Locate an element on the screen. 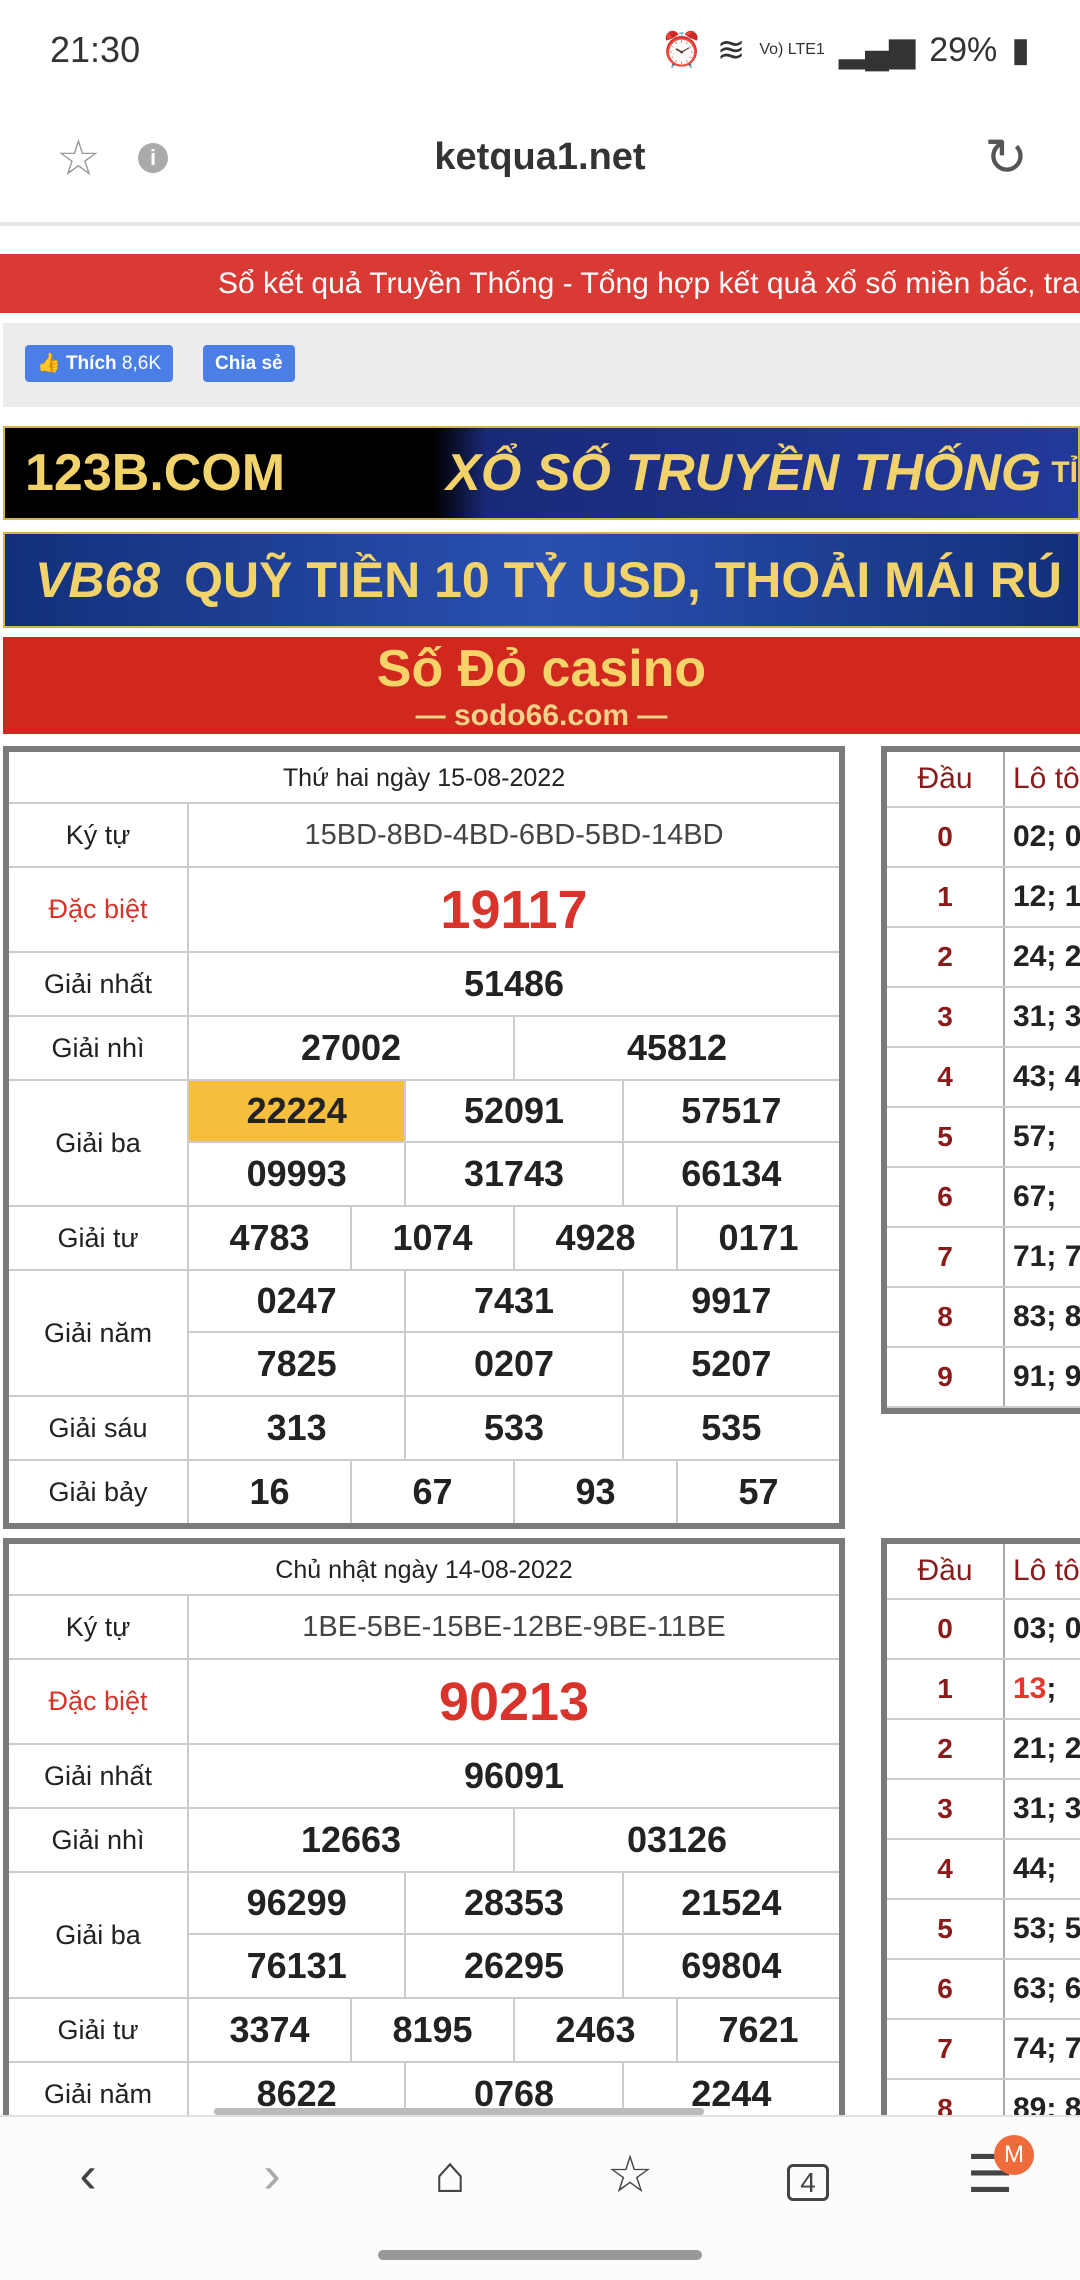 The image size is (1080, 2280). prize-subrow: 1BE-5BE-15BE-12BE-9BE-11BE is located at coordinates (514, 1627).